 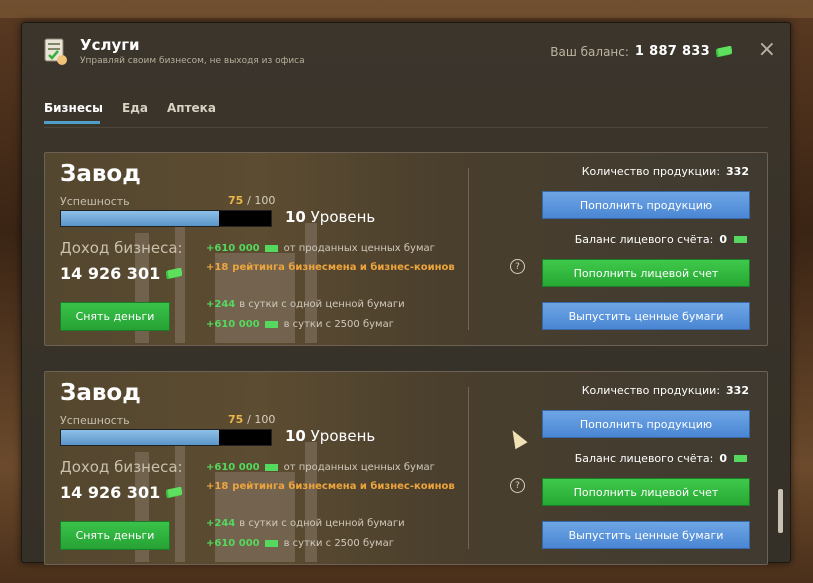 What do you see at coordinates (767, 50) in the screenshot?
I see `close-icon: ×` at bounding box center [767, 50].